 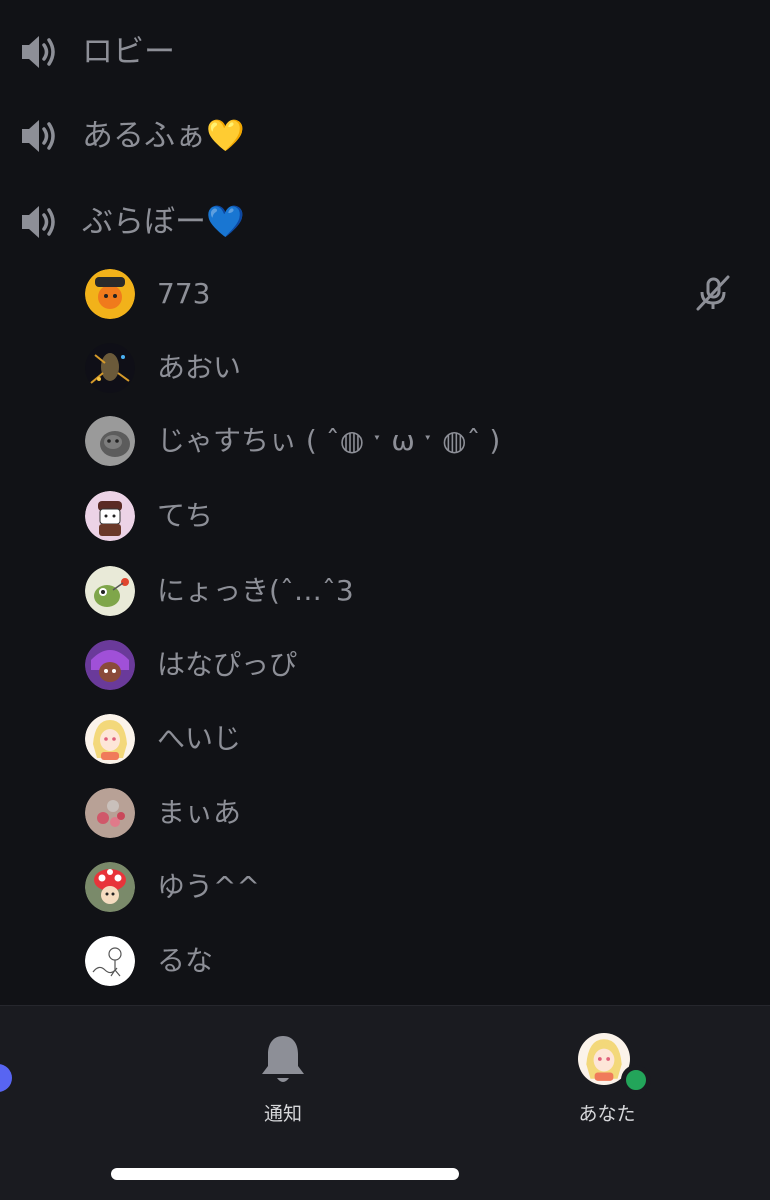 What do you see at coordinates (385, 813) in the screenshot?
I see `voice-member: まぃあ` at bounding box center [385, 813].